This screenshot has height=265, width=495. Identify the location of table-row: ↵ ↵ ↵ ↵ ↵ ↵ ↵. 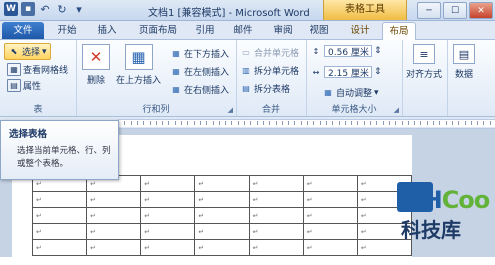
(222, 231).